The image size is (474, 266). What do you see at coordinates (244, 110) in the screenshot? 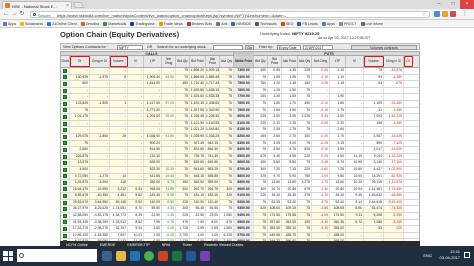
I see `strike-price-cell: 7900.00` at bounding box center [244, 110].